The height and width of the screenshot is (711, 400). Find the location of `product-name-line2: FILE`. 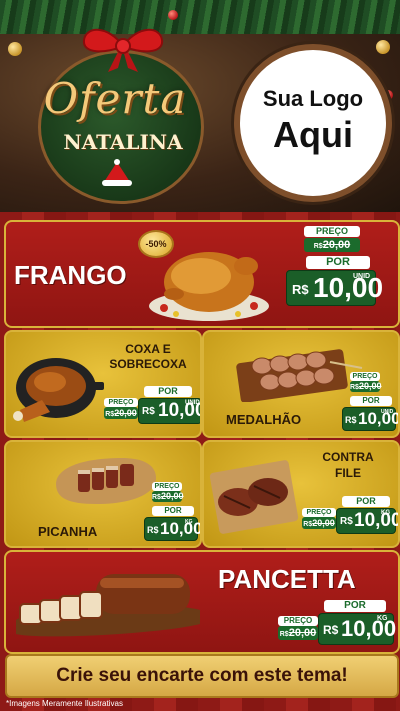

product-name-line2: FILE is located at coordinates (348, 473).